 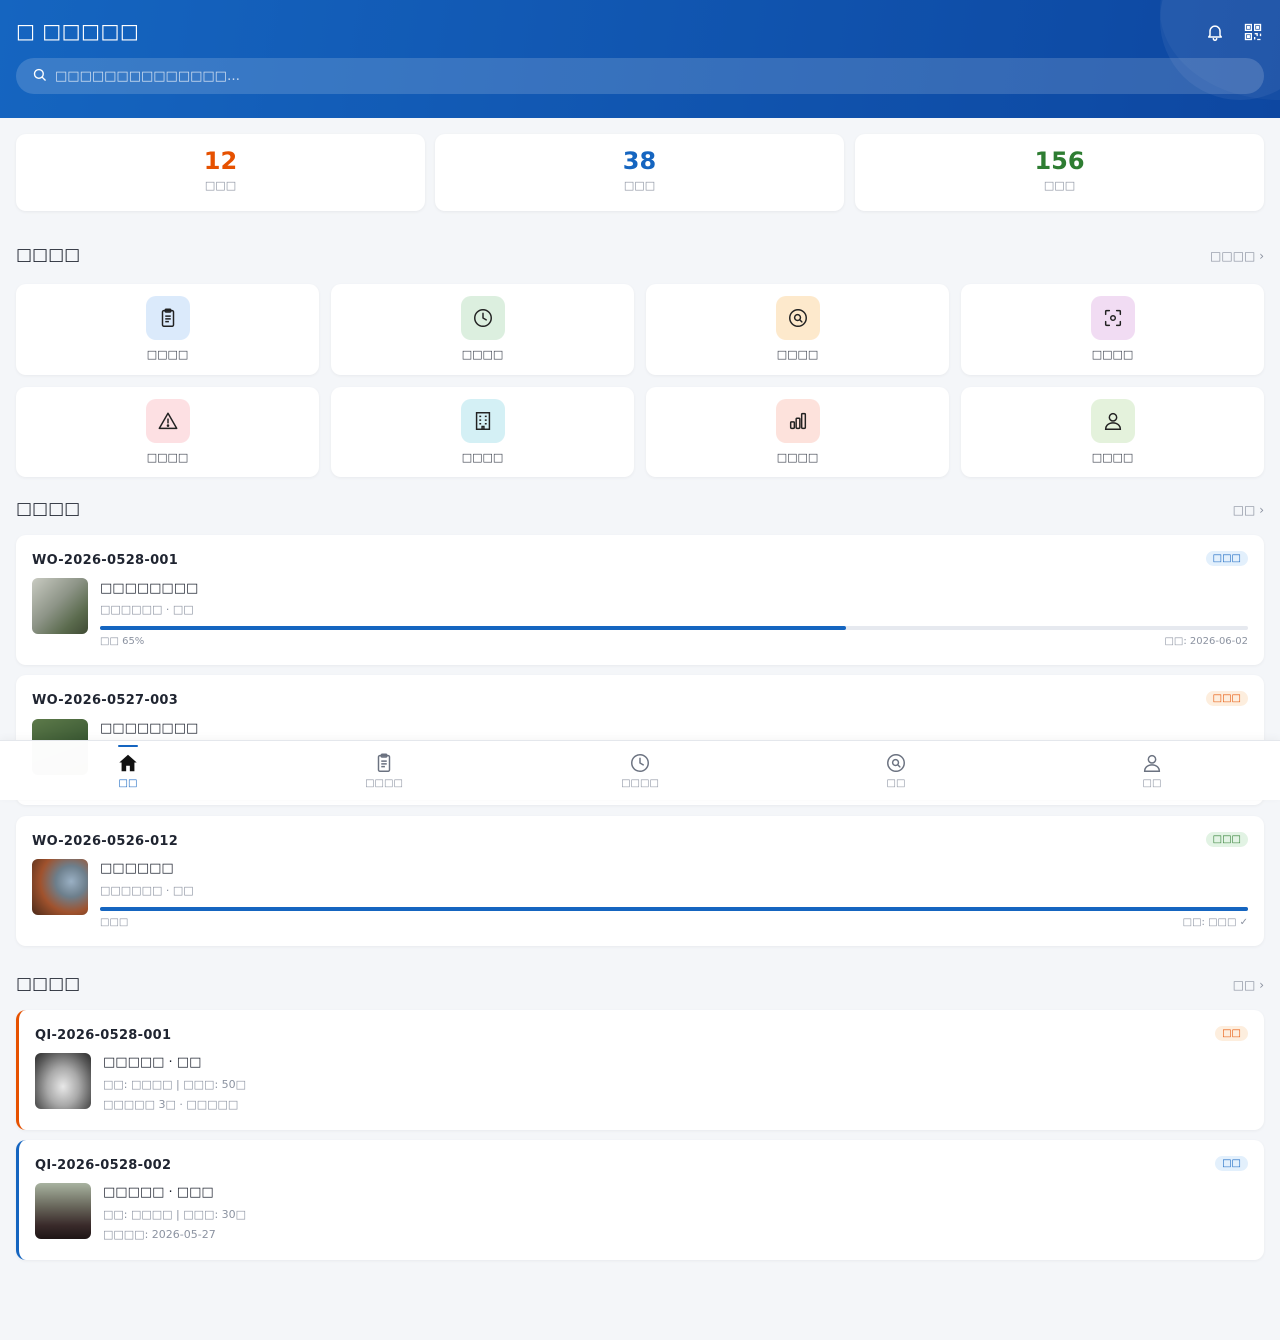 I want to click on stat-card: 12 □□□, so click(x=220, y=172).